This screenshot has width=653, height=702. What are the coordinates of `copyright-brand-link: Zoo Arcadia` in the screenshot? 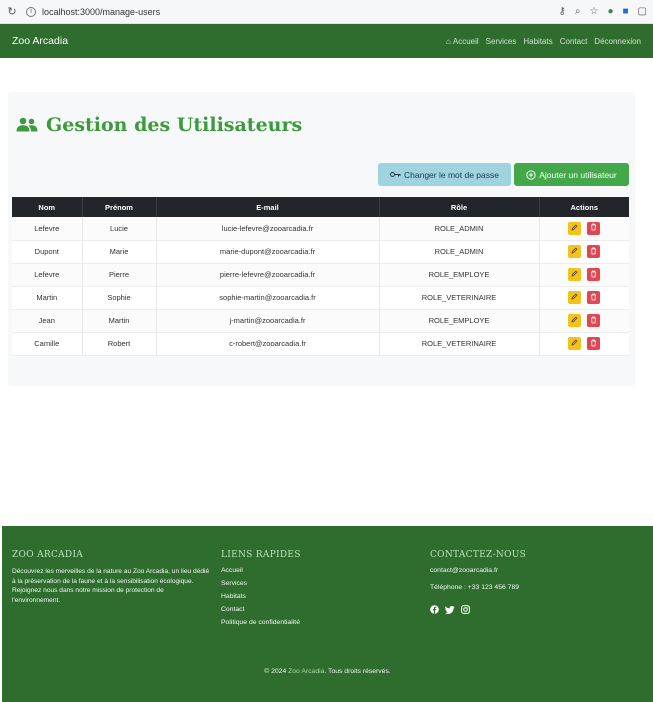 It's located at (306, 671).